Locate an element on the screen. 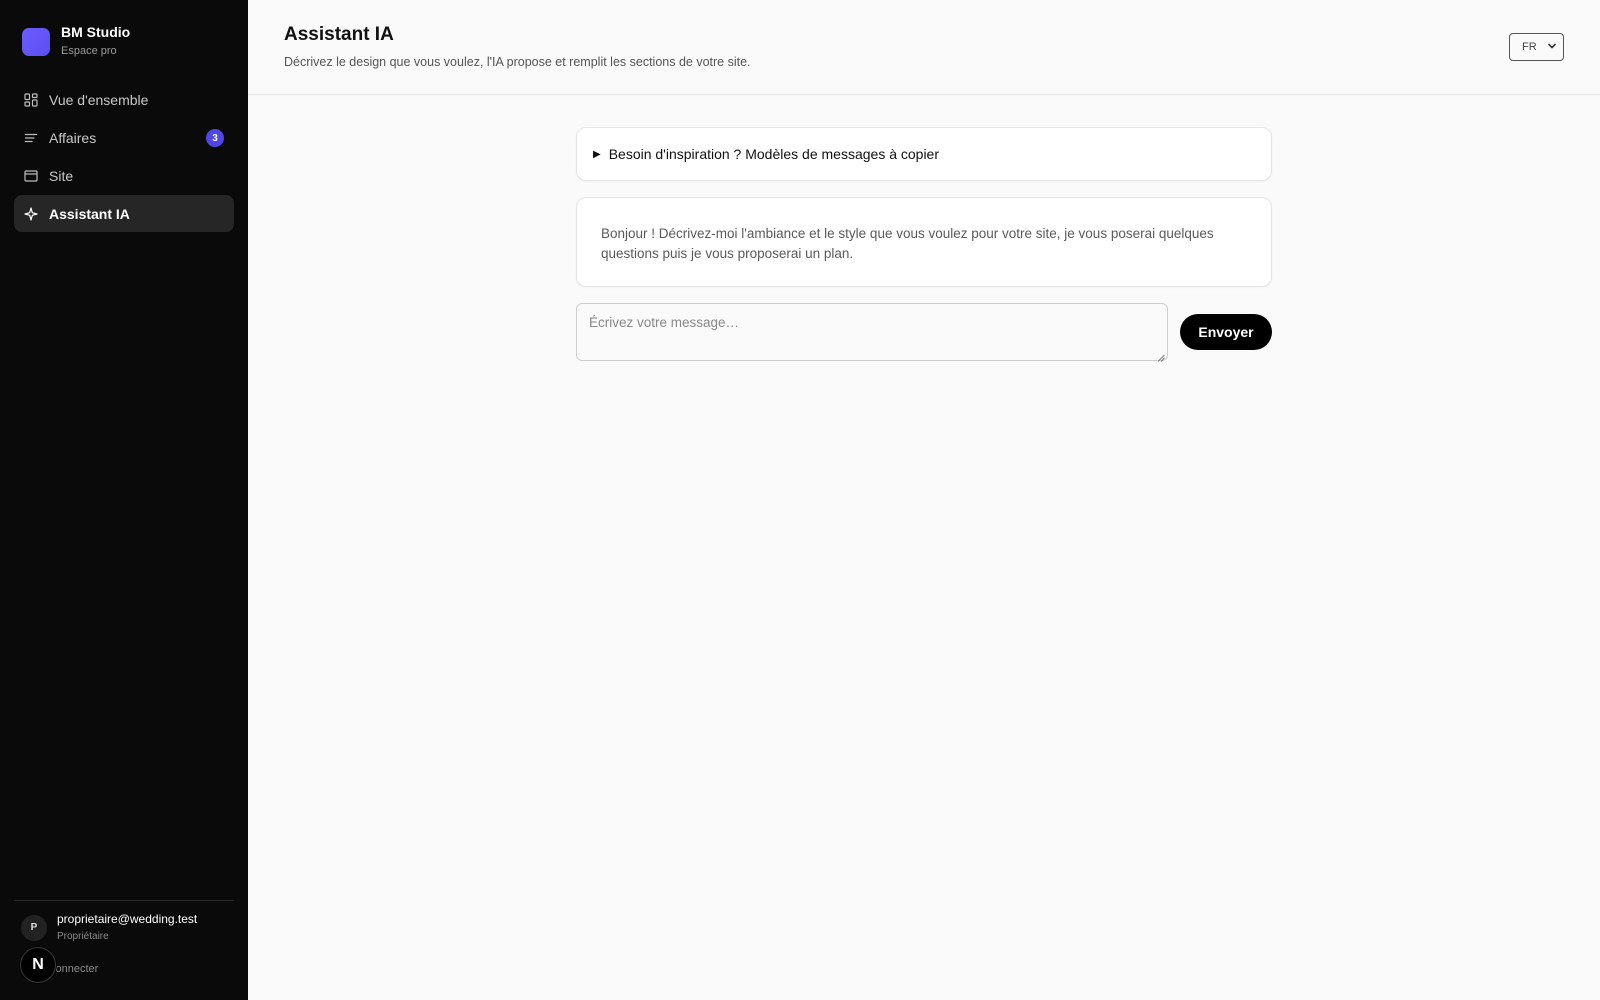 This screenshot has height=1000, width=1600. nextjs-dev-badge: N is located at coordinates (38, 965).